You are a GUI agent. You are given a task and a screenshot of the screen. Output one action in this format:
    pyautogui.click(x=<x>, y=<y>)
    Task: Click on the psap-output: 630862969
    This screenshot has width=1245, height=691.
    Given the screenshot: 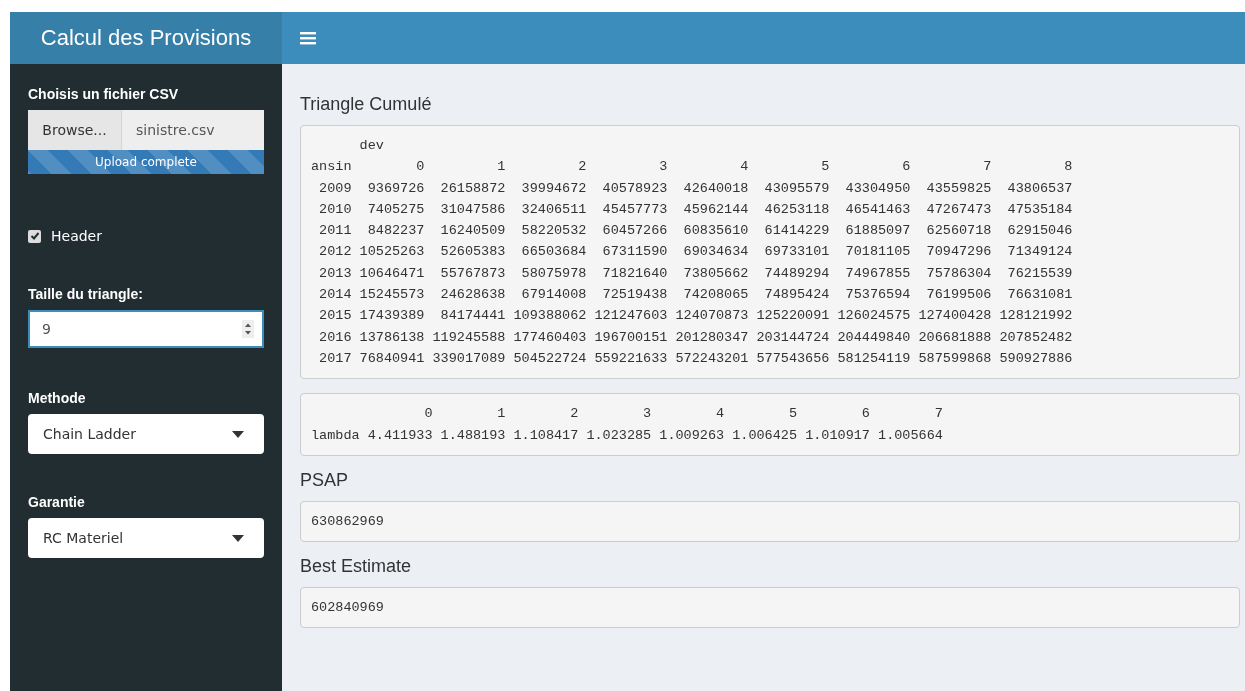 What is the action you would take?
    pyautogui.click(x=770, y=521)
    